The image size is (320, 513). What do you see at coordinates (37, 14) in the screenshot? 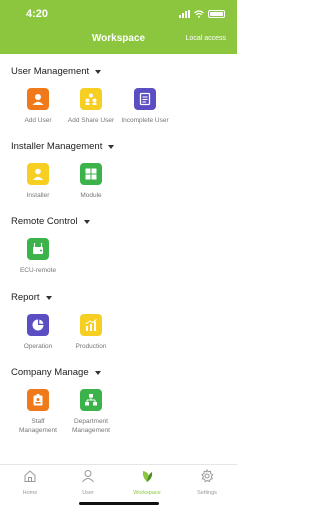
I see `status-time: 4:20` at bounding box center [37, 14].